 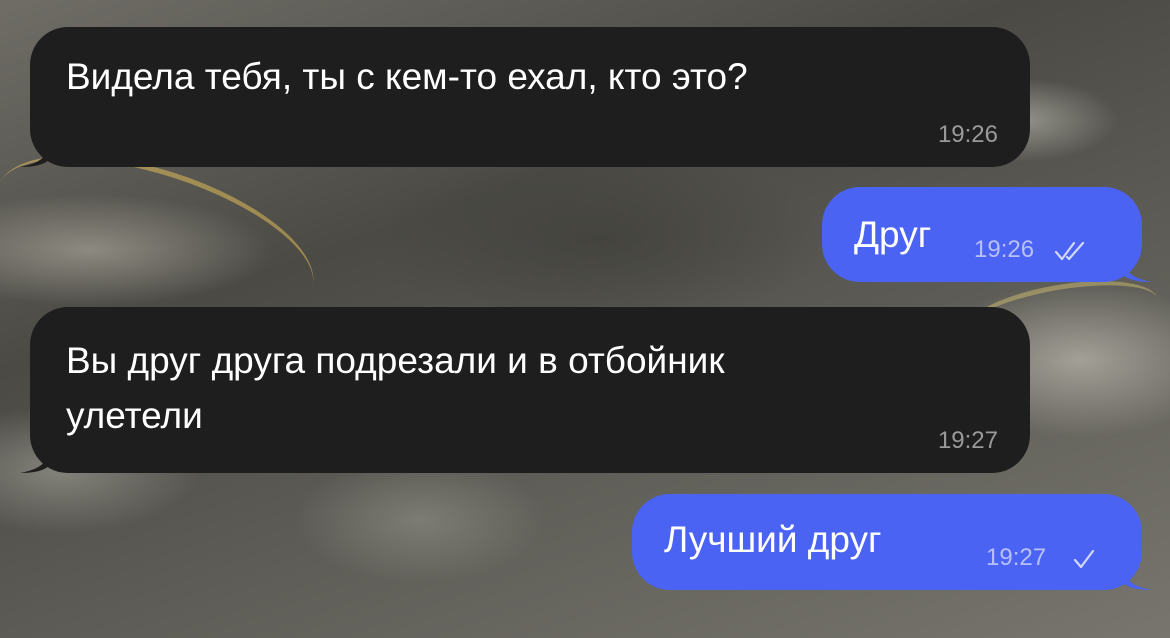 I want to click on message-text: Лучший друг, so click(x=773, y=539).